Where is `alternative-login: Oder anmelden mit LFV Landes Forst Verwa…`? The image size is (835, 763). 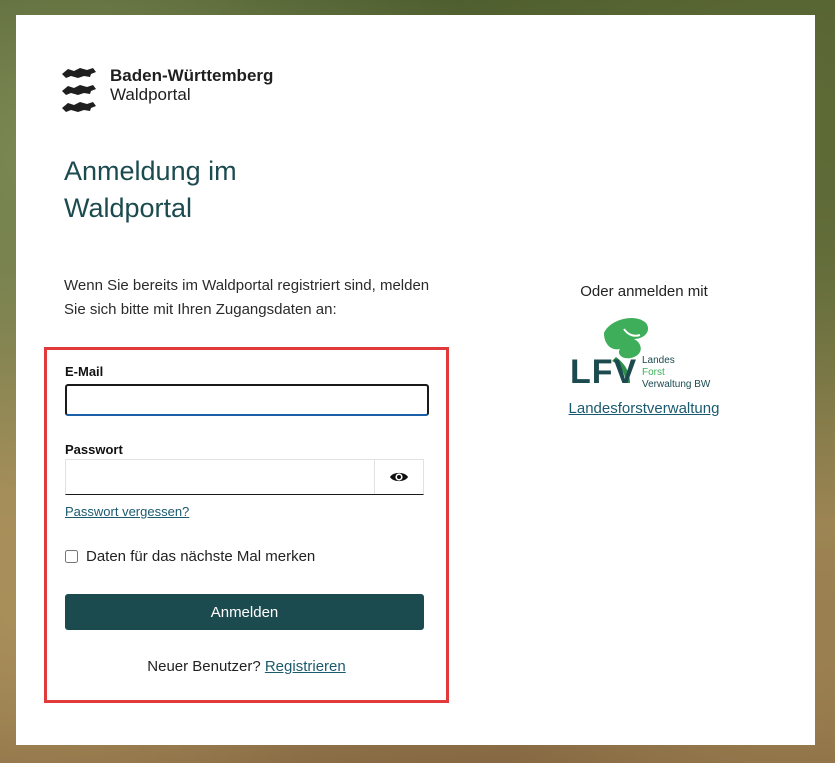
alternative-login: Oder anmelden mit LFV Landes Forst Verwa… is located at coordinates (644, 350).